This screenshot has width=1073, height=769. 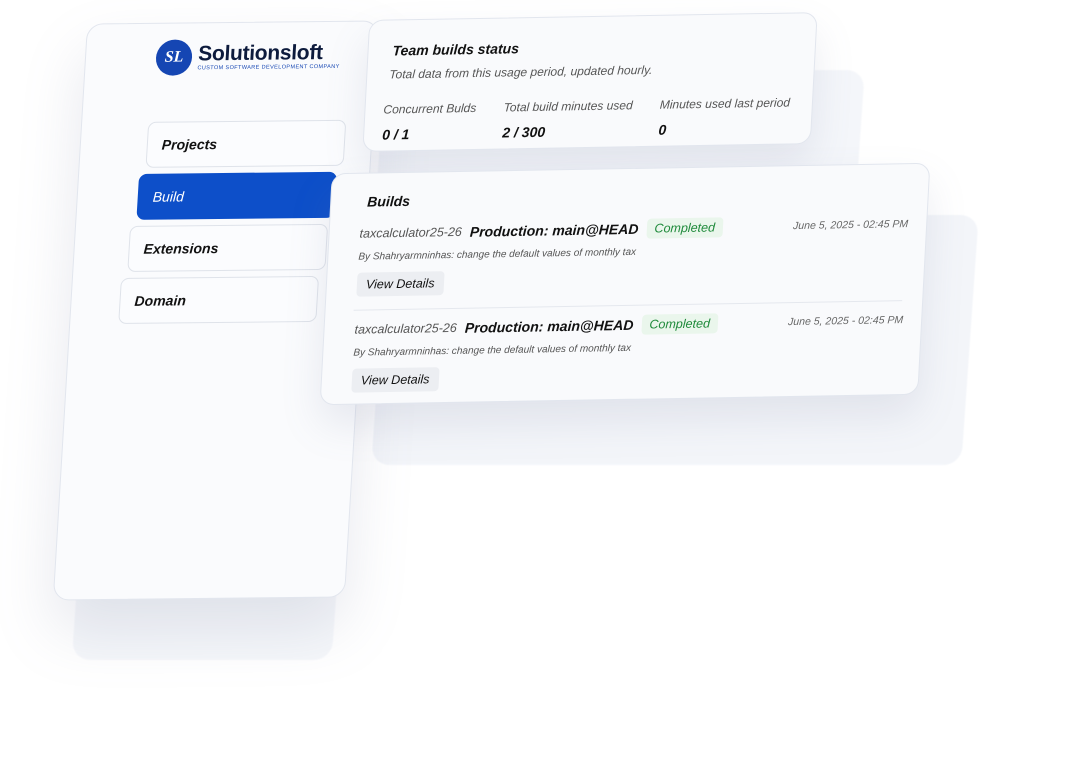 I want to click on stat-value: 0, so click(x=662, y=129).